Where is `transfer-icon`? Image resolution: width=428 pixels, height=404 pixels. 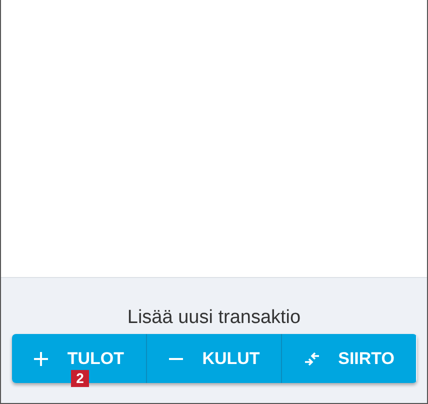
transfer-icon is located at coordinates (312, 359).